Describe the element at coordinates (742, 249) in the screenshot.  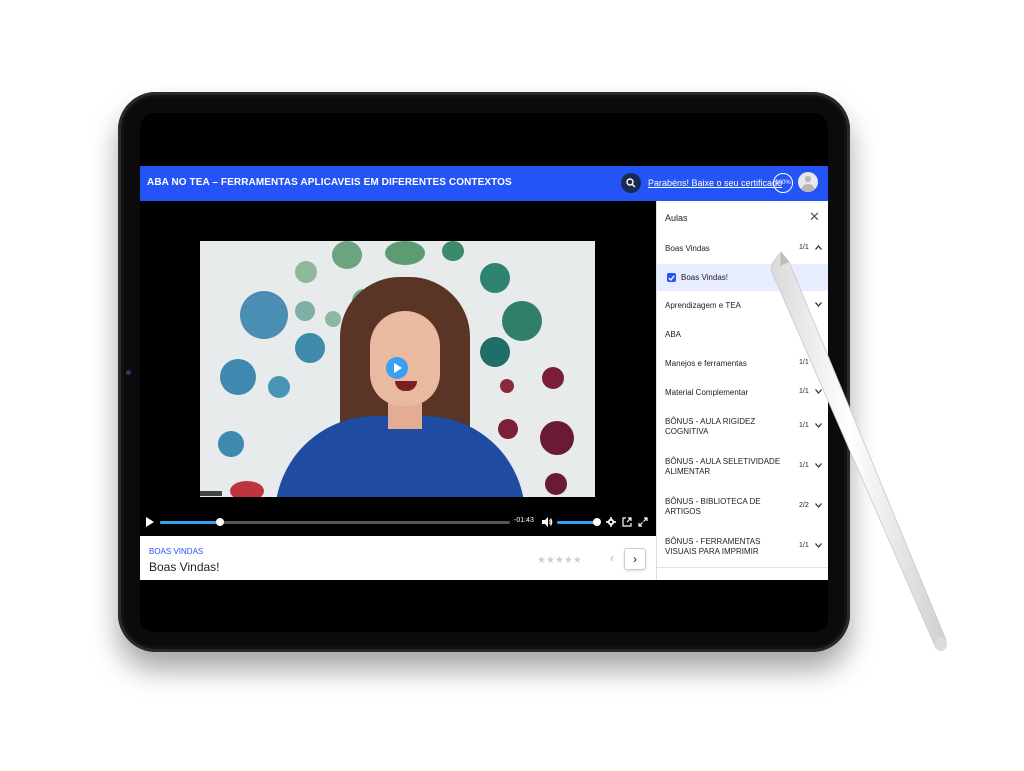
I see `module-boas-vindas: Boas Vindas 1/1` at that location.